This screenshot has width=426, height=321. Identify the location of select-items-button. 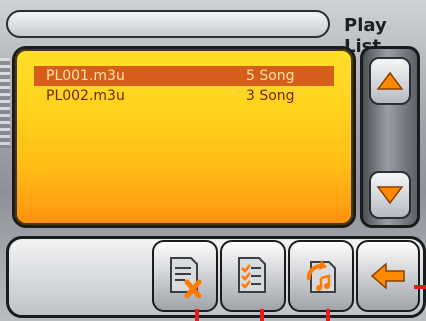
(253, 276).